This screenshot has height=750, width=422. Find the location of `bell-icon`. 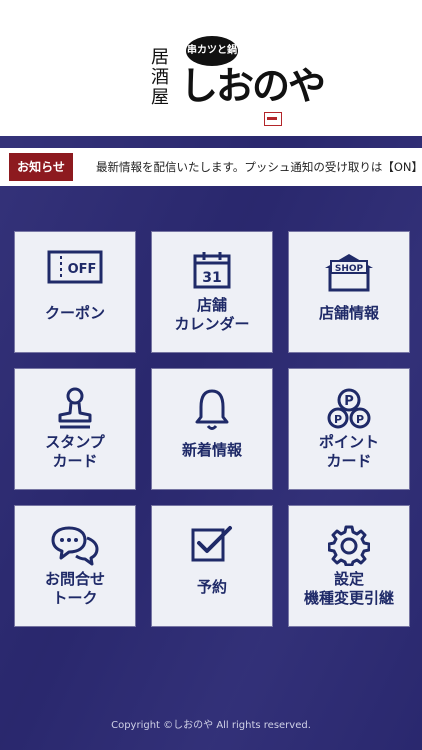

bell-icon is located at coordinates (212, 412).